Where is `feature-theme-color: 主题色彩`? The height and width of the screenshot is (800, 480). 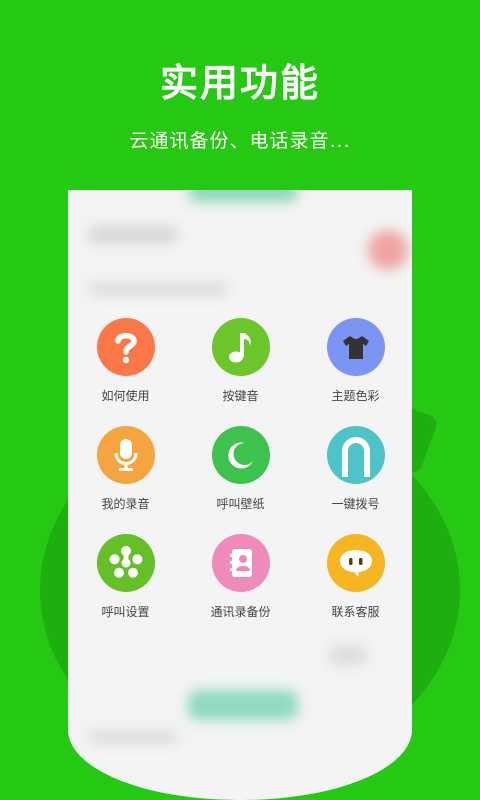 feature-theme-color: 主题色彩 is located at coordinates (355, 361).